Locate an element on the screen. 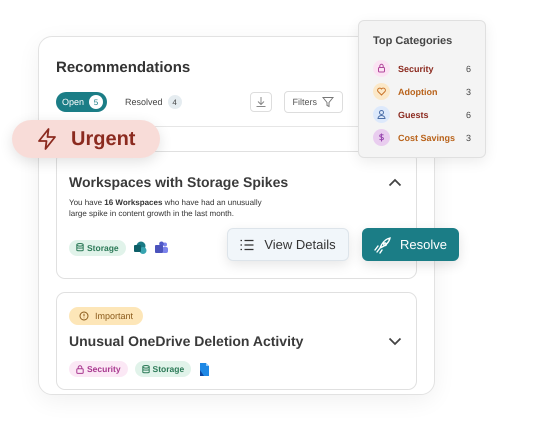 The width and height of the screenshot is (540, 438). download-icon is located at coordinates (260, 102).